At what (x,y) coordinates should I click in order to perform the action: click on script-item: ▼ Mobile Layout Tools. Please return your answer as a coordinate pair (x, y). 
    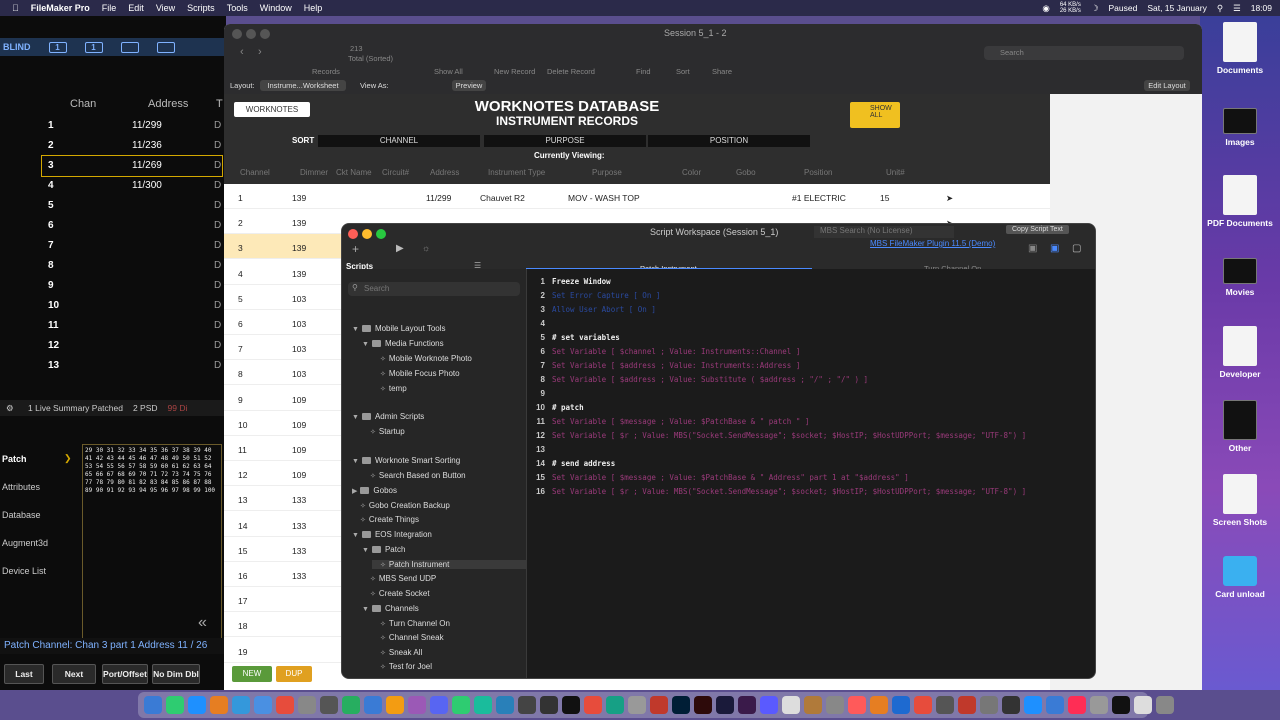
    Looking at the image, I should click on (399, 328).